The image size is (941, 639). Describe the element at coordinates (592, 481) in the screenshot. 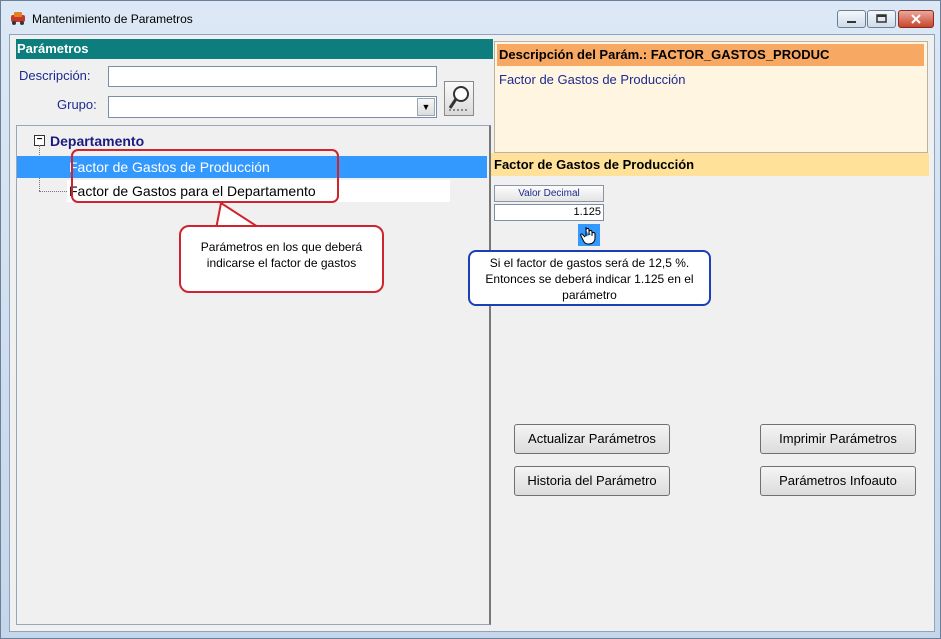

I see `historia-parametro-button: Historia del Parámetro` at that location.